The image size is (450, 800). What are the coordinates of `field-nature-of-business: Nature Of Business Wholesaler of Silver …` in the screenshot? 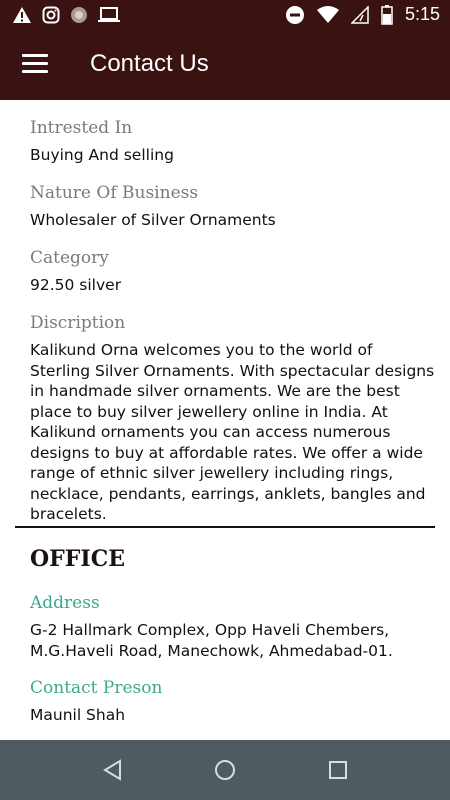 It's located at (232, 206).